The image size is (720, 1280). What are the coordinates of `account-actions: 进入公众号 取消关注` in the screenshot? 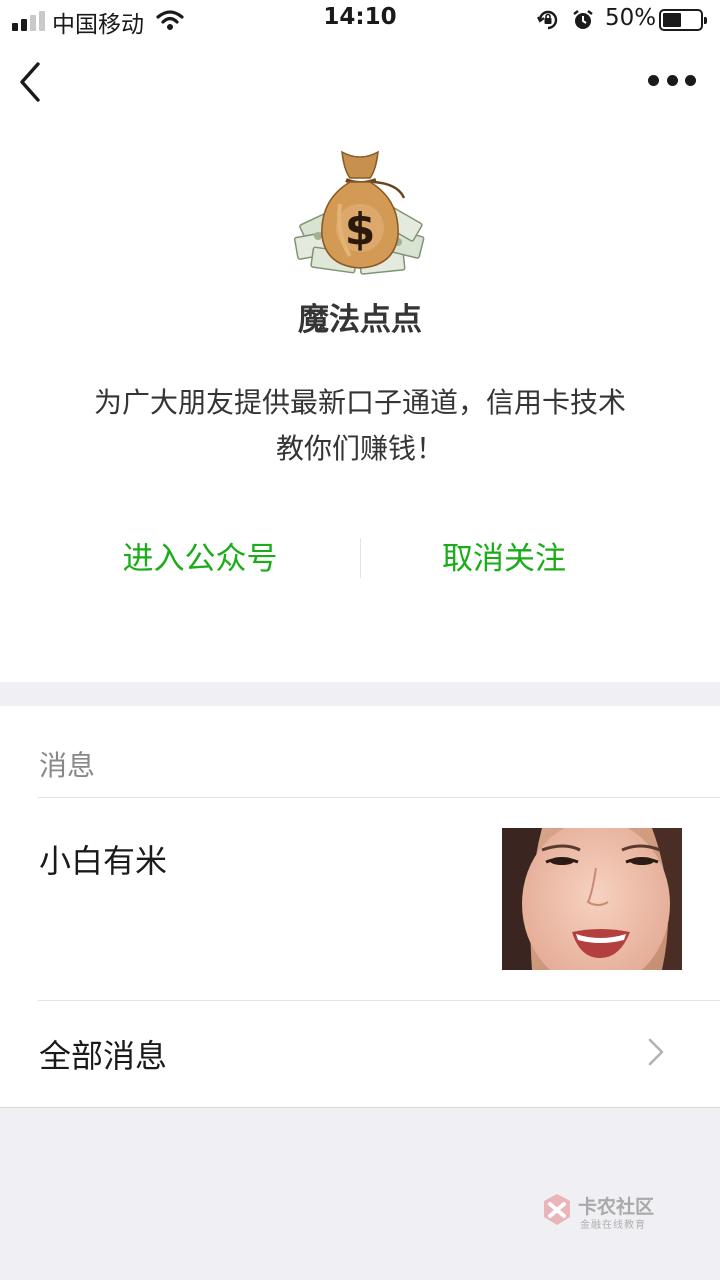 It's located at (360, 560).